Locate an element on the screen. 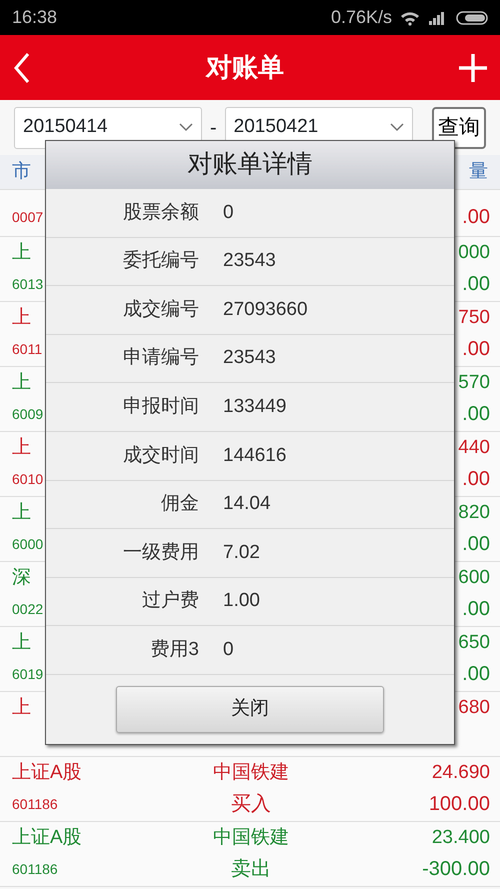 This screenshot has height=889, width=500. stock-code: 6011 is located at coordinates (27, 349).